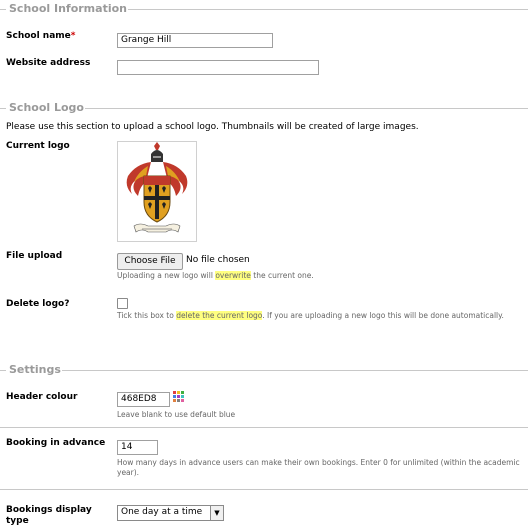  What do you see at coordinates (48, 63) in the screenshot?
I see `website-address-label: Website address` at bounding box center [48, 63].